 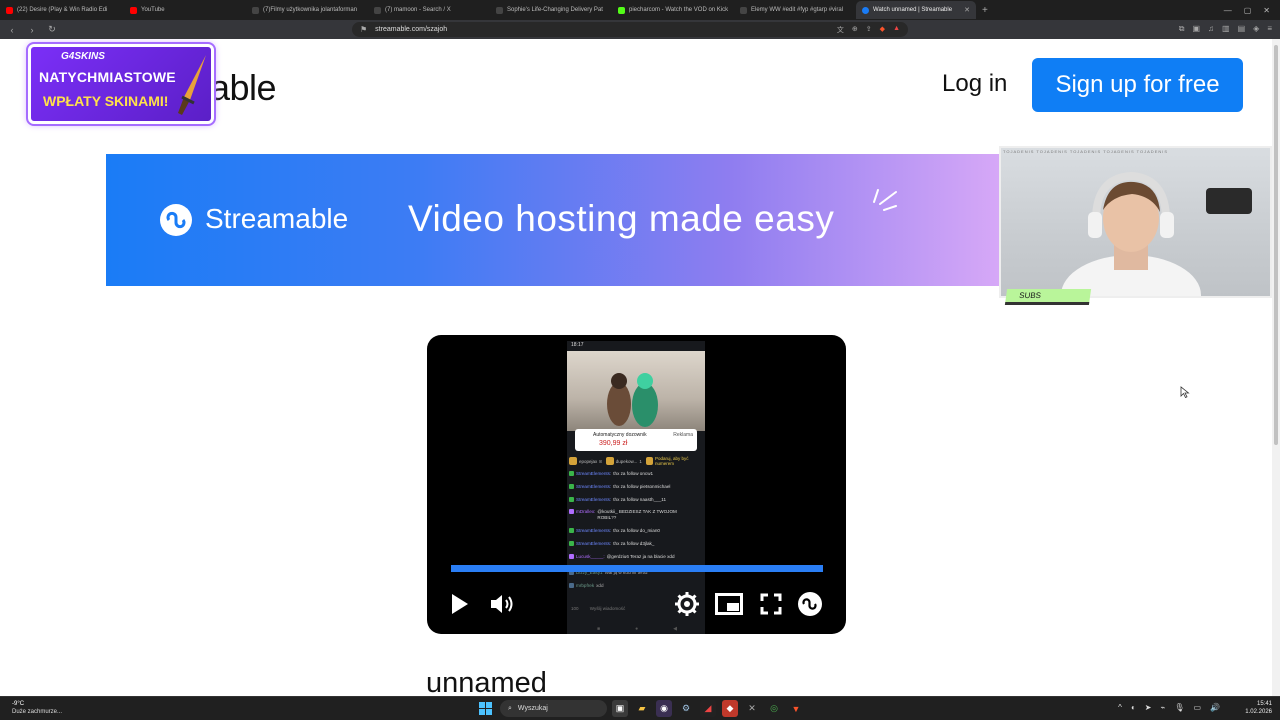 What do you see at coordinates (637, 568) in the screenshot?
I see `progress-bar` at bounding box center [637, 568].